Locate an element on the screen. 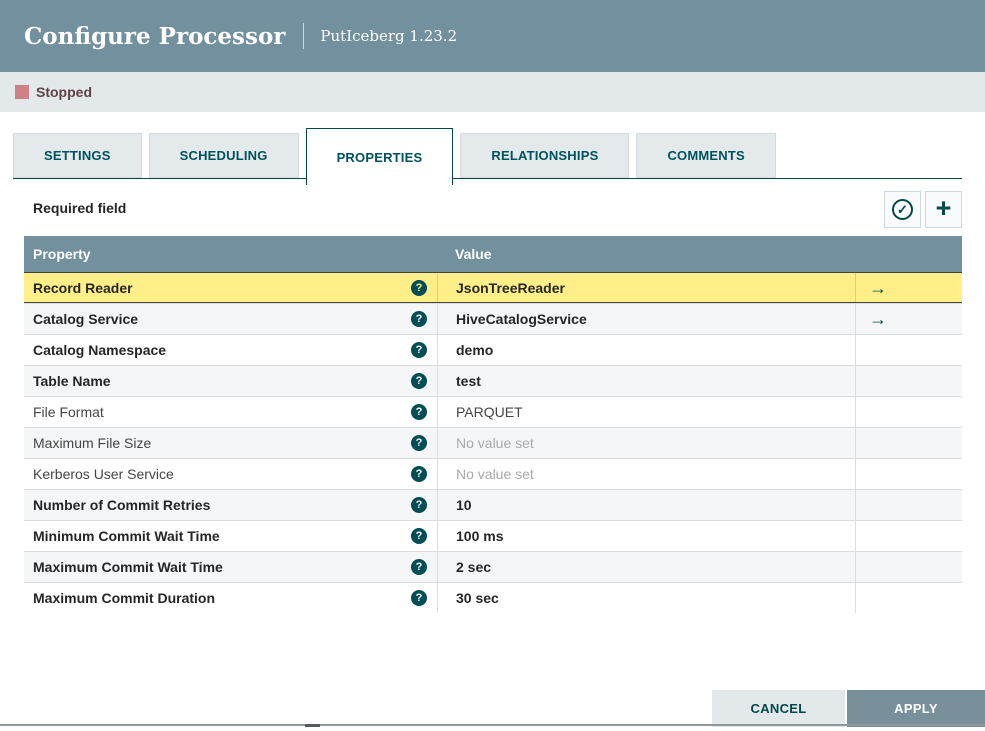 The image size is (985, 731). property-name-cell: Catalog Namespace? is located at coordinates (230, 350).